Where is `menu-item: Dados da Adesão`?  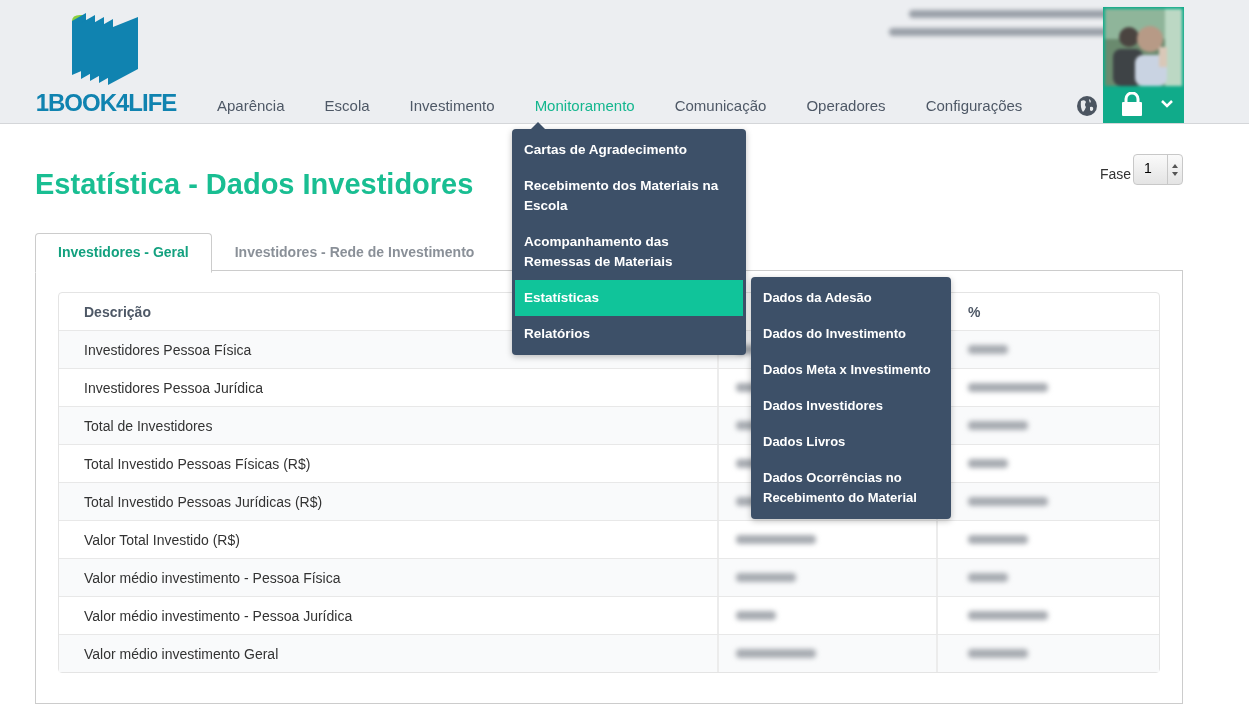 menu-item: Dados da Adesão is located at coordinates (851, 298).